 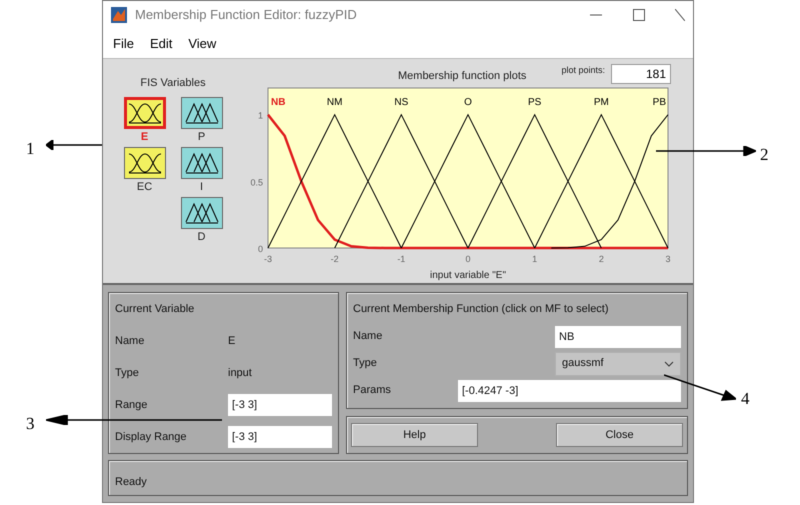 What do you see at coordinates (481, 309) in the screenshot?
I see `panel-title: Current Membership Function (click on MF to select)` at bounding box center [481, 309].